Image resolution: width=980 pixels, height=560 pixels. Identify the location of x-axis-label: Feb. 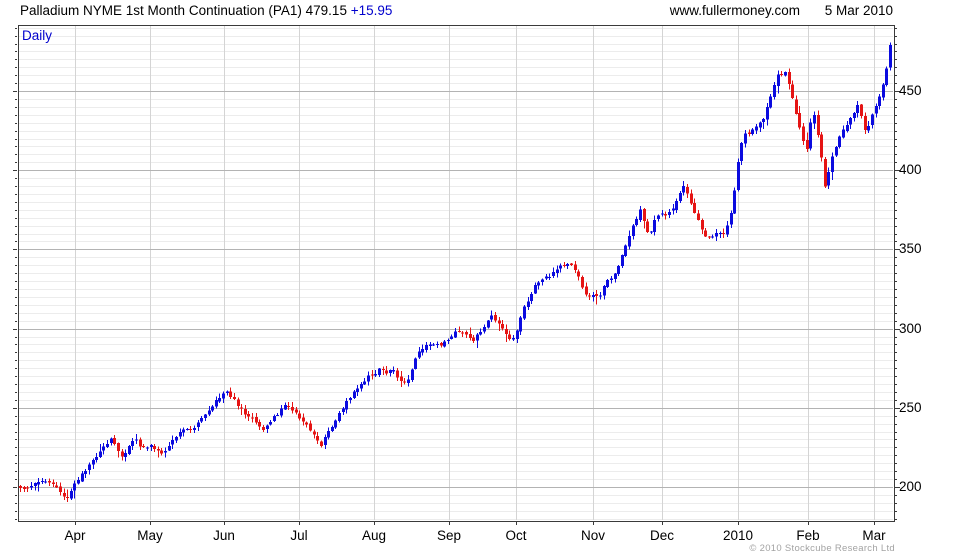
(808, 535).